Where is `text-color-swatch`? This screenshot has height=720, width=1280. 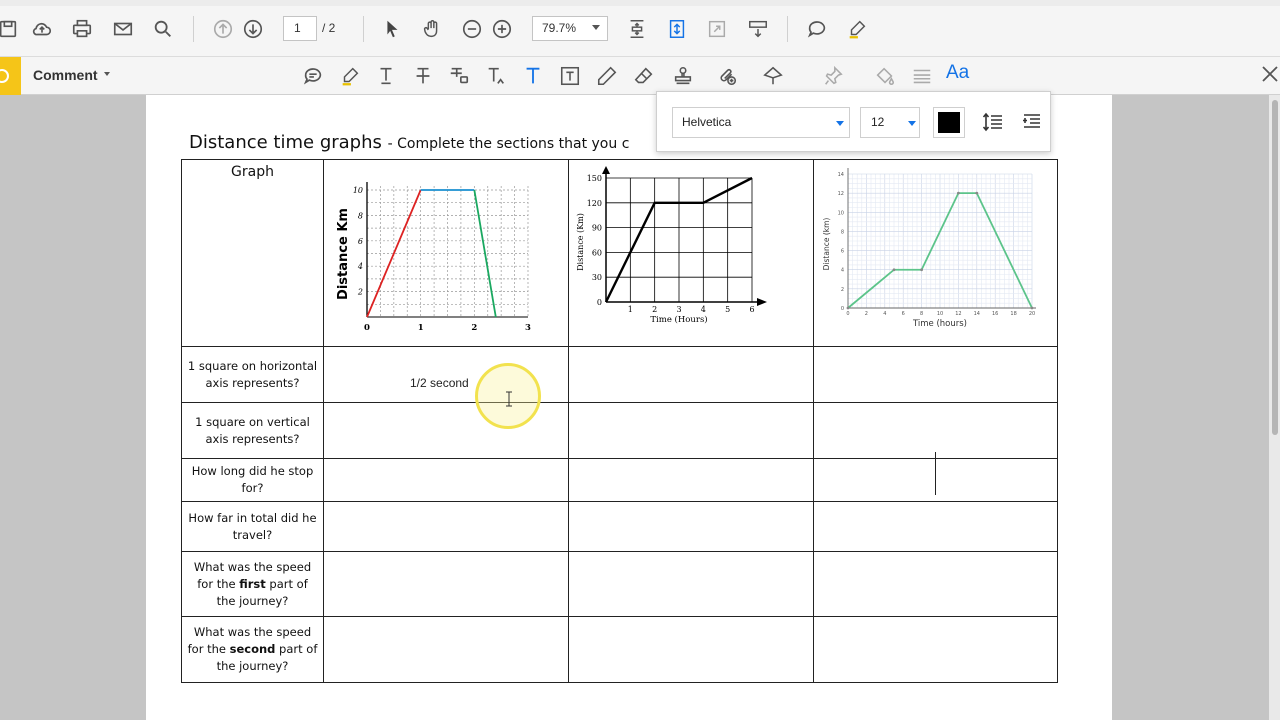
text-color-swatch is located at coordinates (949, 122).